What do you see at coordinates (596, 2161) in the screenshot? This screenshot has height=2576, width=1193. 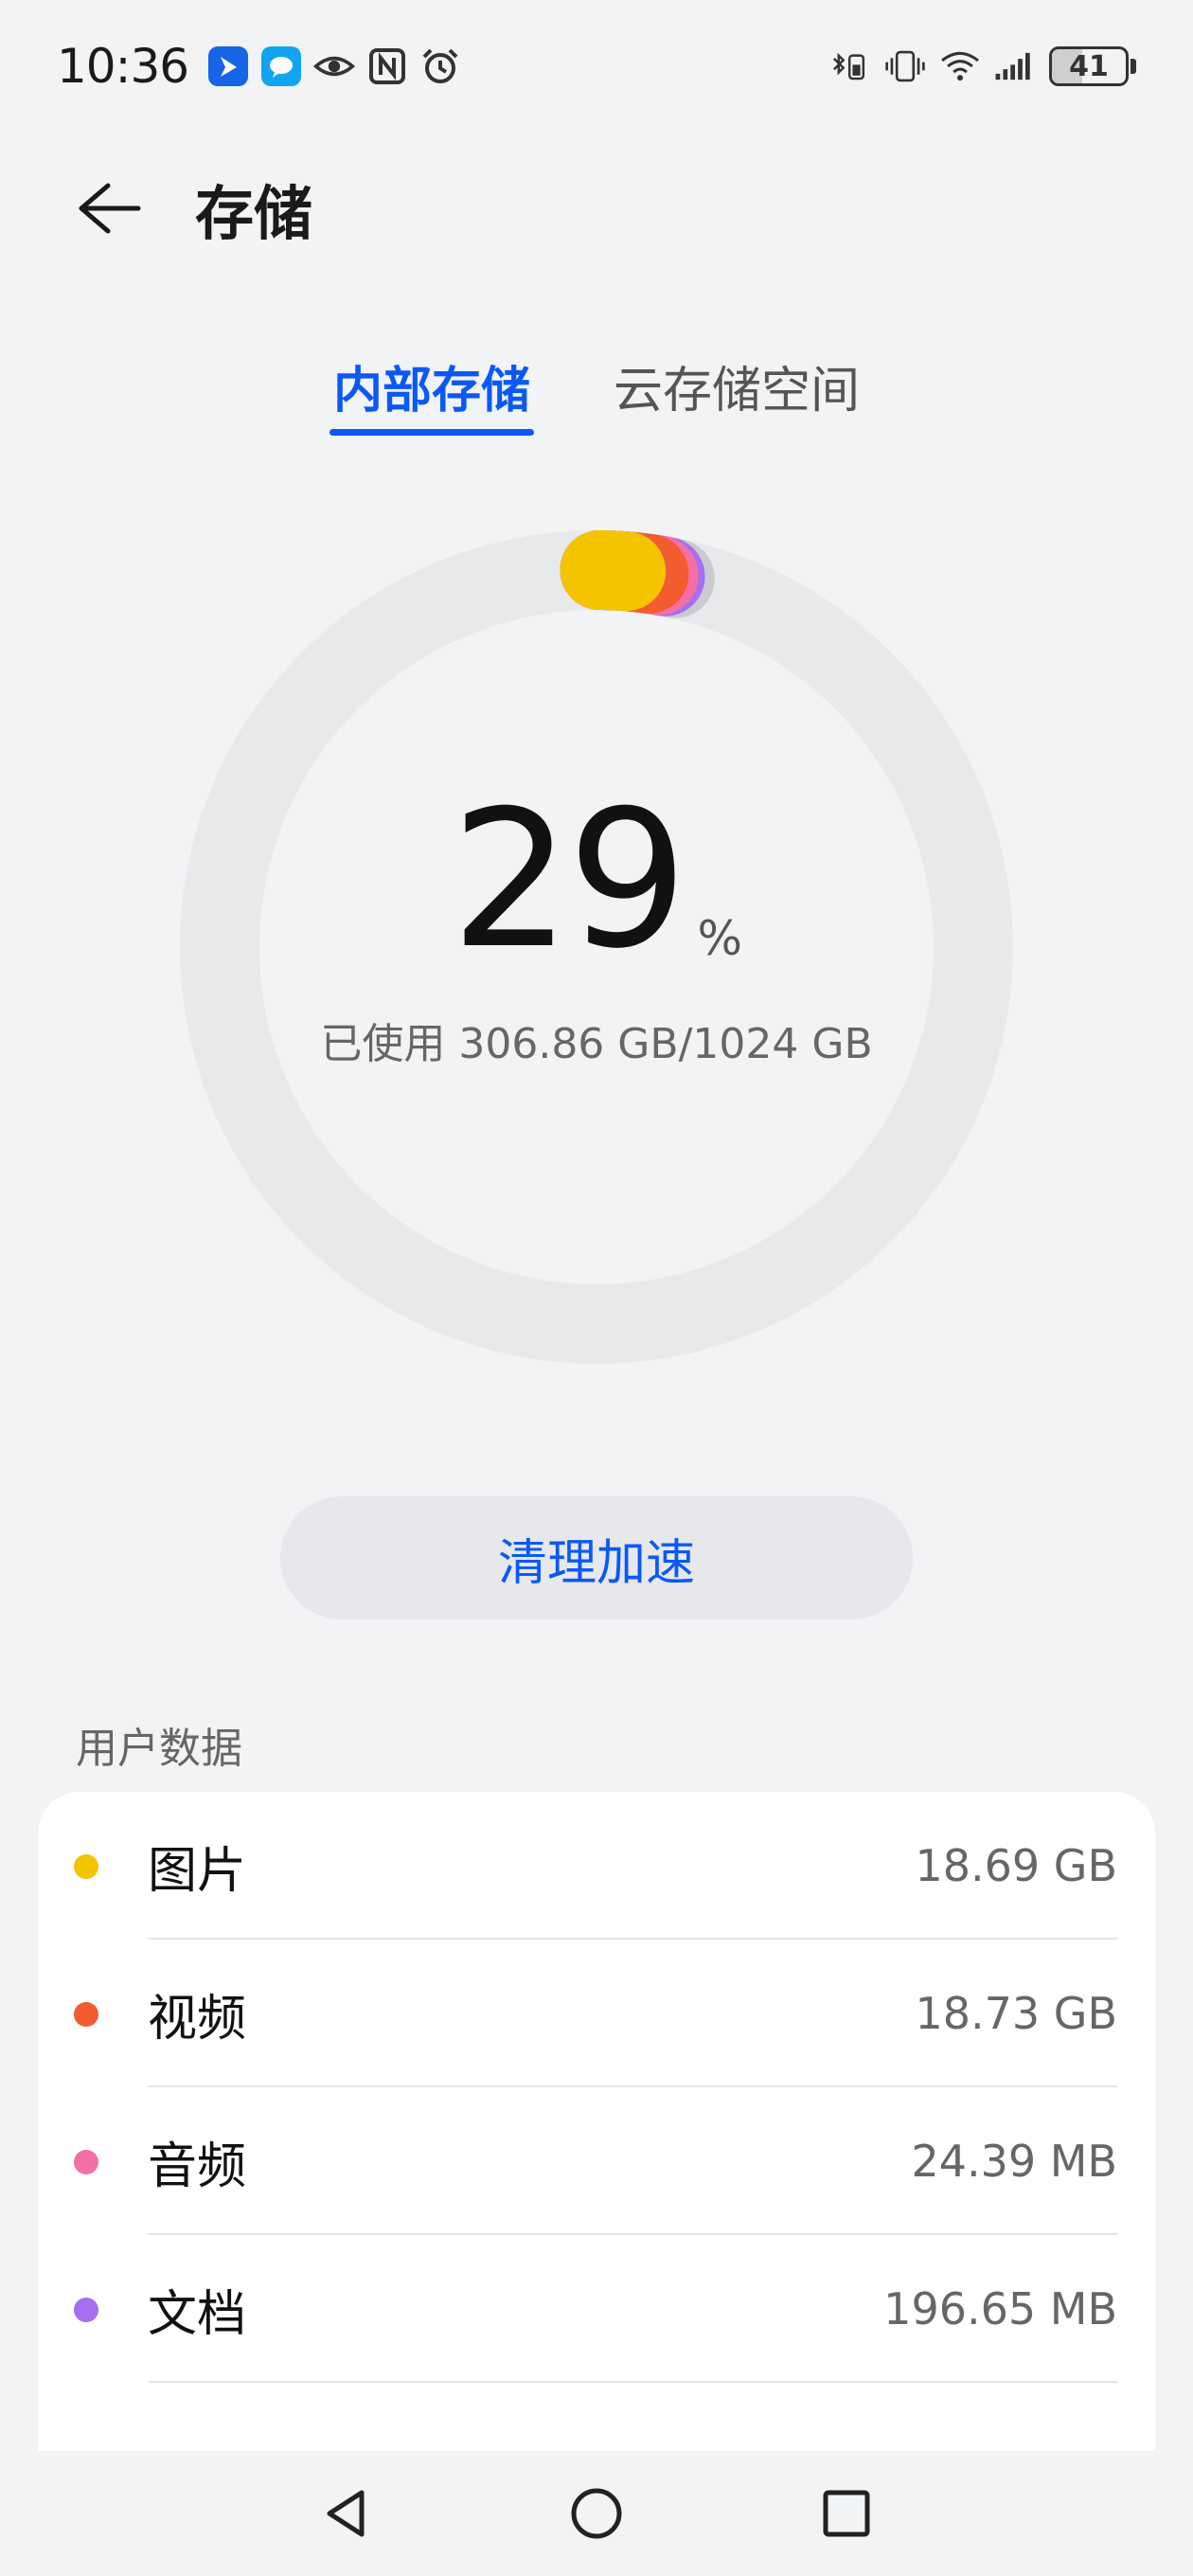 I see `list-item-audio: 音频 24.39 MB` at bounding box center [596, 2161].